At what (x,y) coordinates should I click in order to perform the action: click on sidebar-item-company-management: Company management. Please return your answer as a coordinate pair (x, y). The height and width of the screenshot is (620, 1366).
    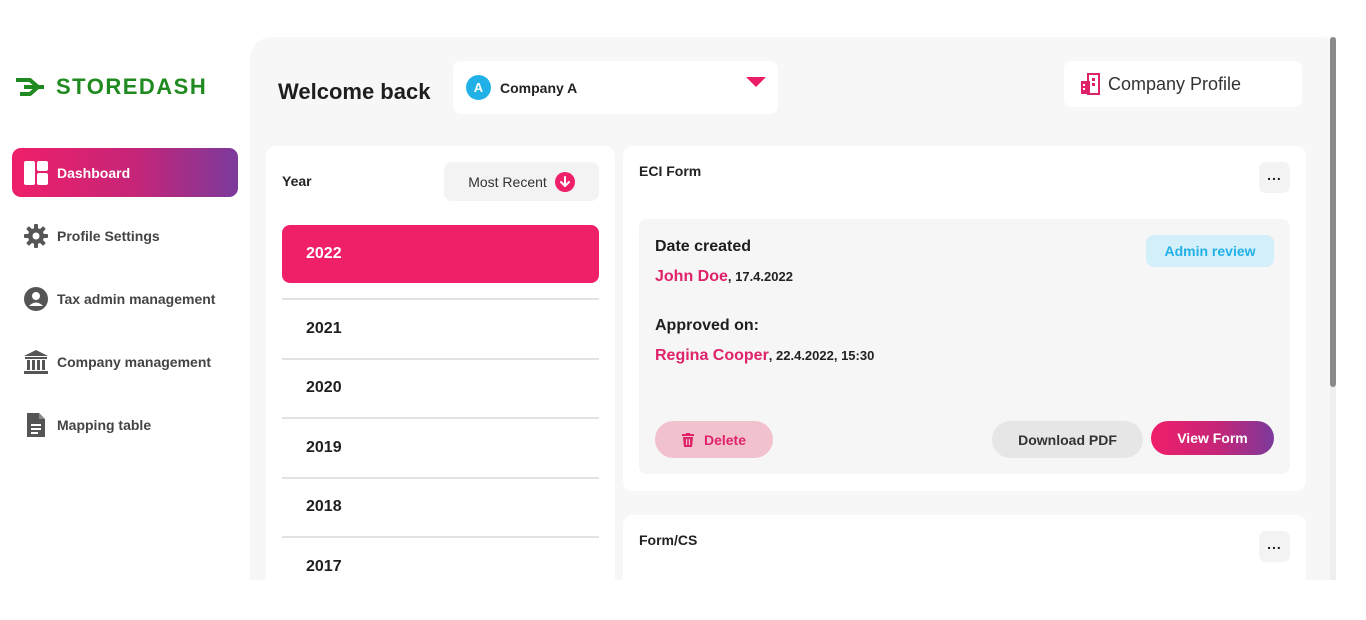
    Looking at the image, I should click on (125, 361).